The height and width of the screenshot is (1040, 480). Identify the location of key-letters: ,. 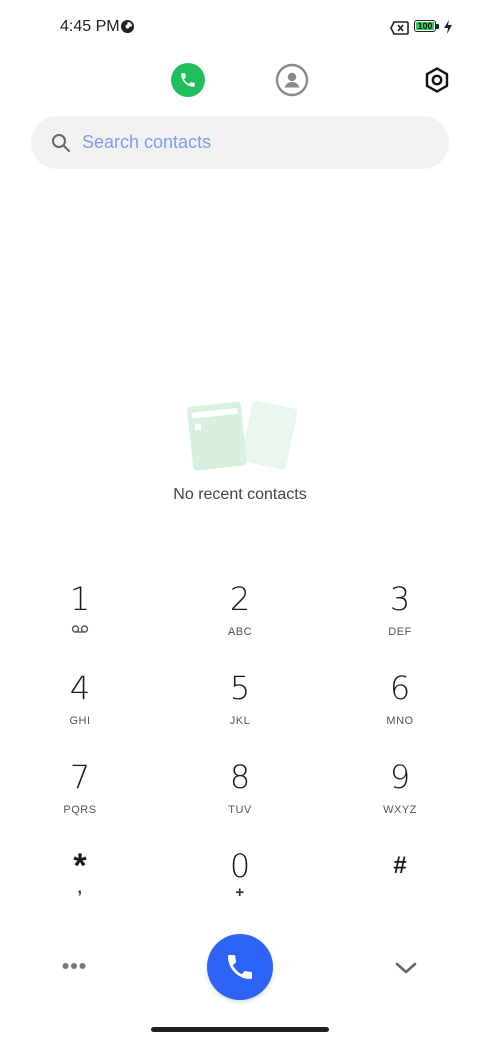
(80, 888).